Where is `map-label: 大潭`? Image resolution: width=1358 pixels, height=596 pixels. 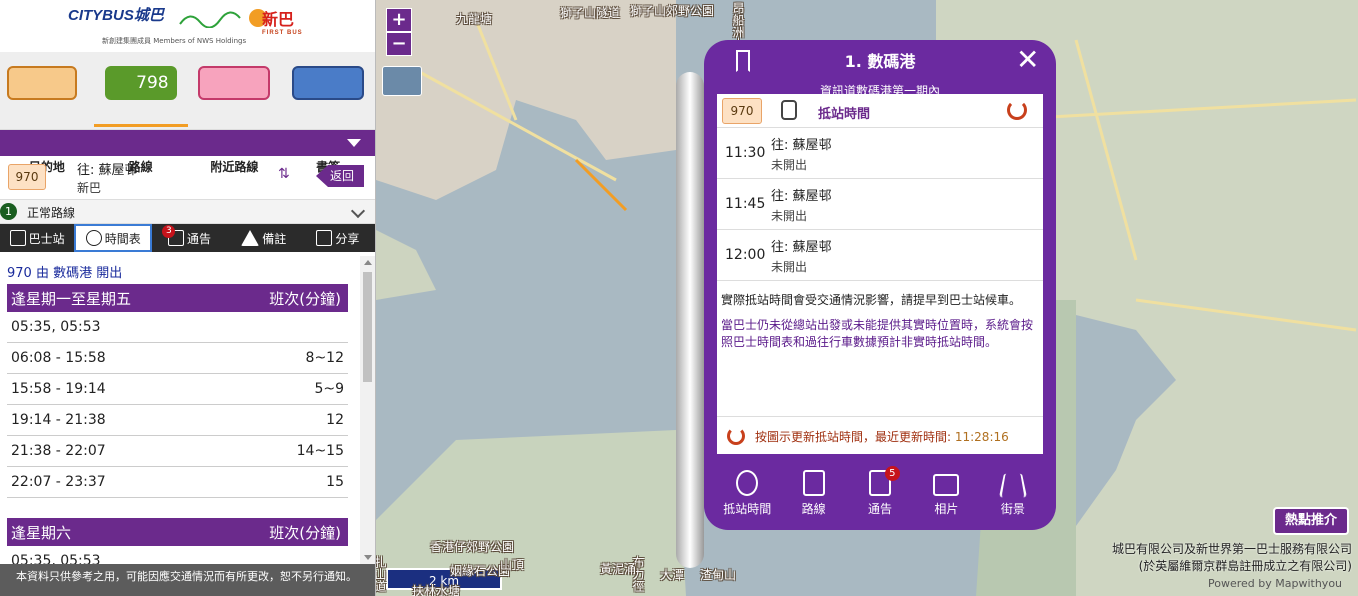 map-label: 大潭 is located at coordinates (672, 575).